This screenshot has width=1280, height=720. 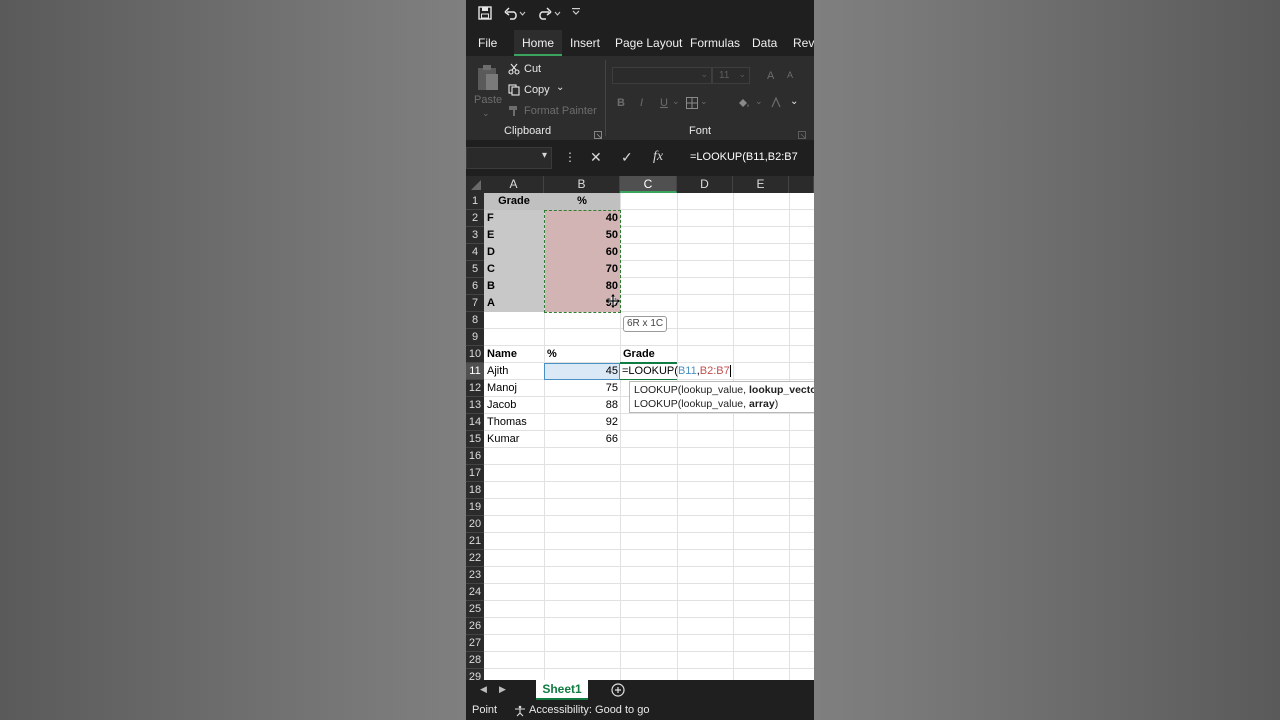 What do you see at coordinates (475, 286) in the screenshot?
I see `row-header: 6` at bounding box center [475, 286].